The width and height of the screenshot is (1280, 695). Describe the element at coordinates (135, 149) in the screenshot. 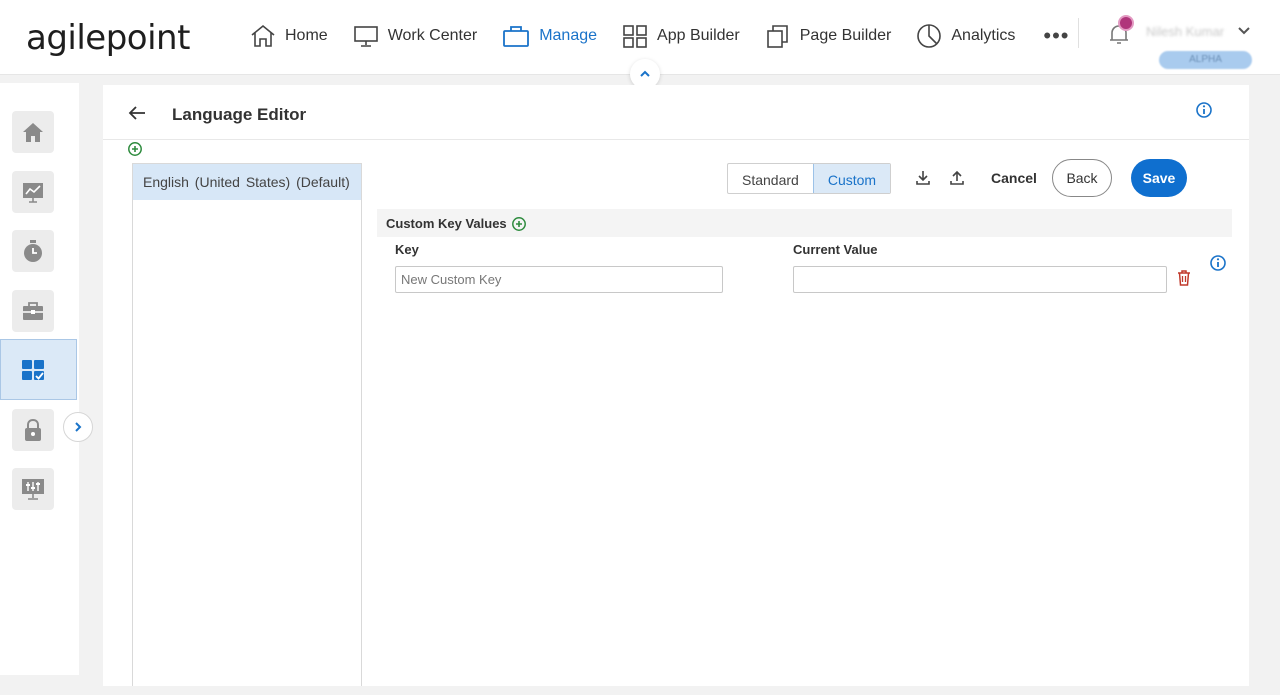

I see `add-language-icon` at that location.